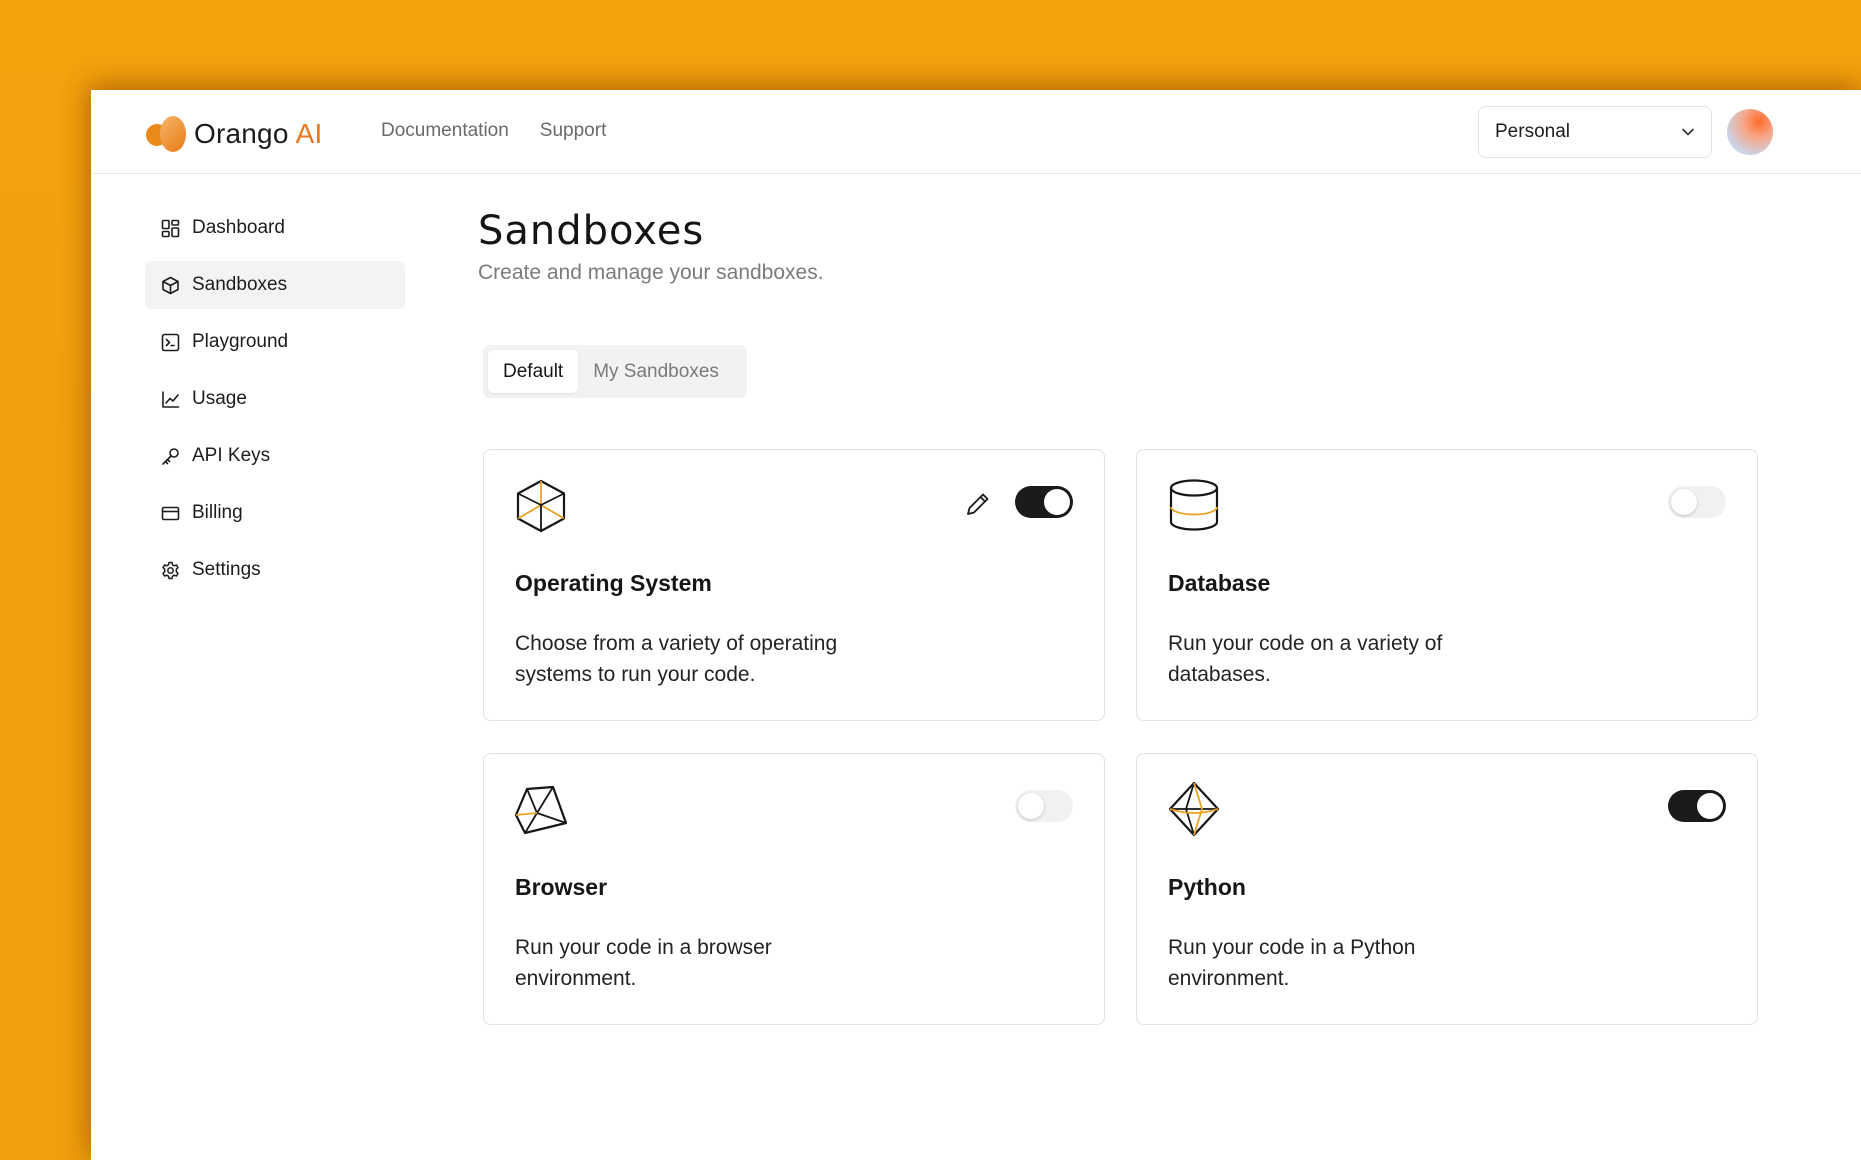  What do you see at coordinates (1750, 132) in the screenshot?
I see `avatar` at bounding box center [1750, 132].